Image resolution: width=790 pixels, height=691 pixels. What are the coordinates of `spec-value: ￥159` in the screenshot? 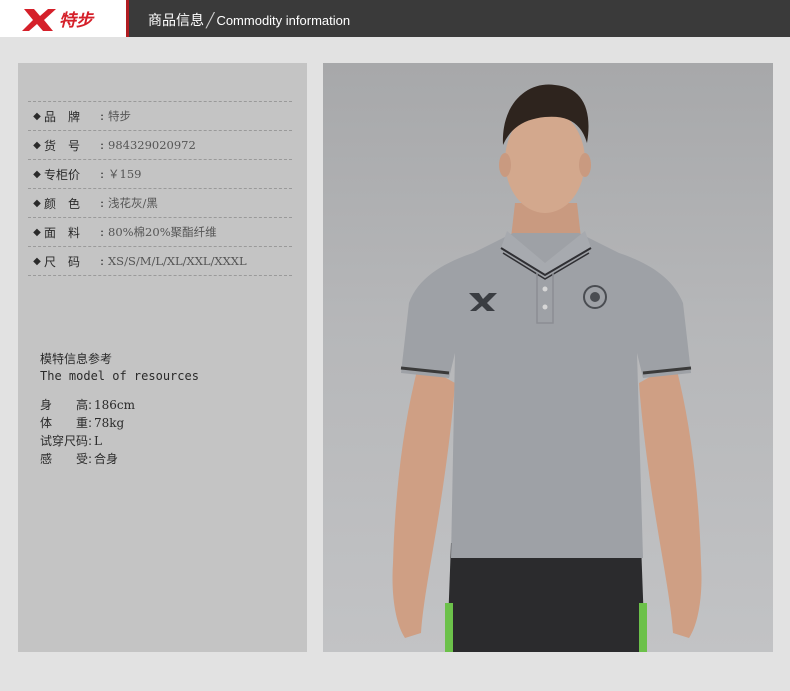 It's located at (125, 174).